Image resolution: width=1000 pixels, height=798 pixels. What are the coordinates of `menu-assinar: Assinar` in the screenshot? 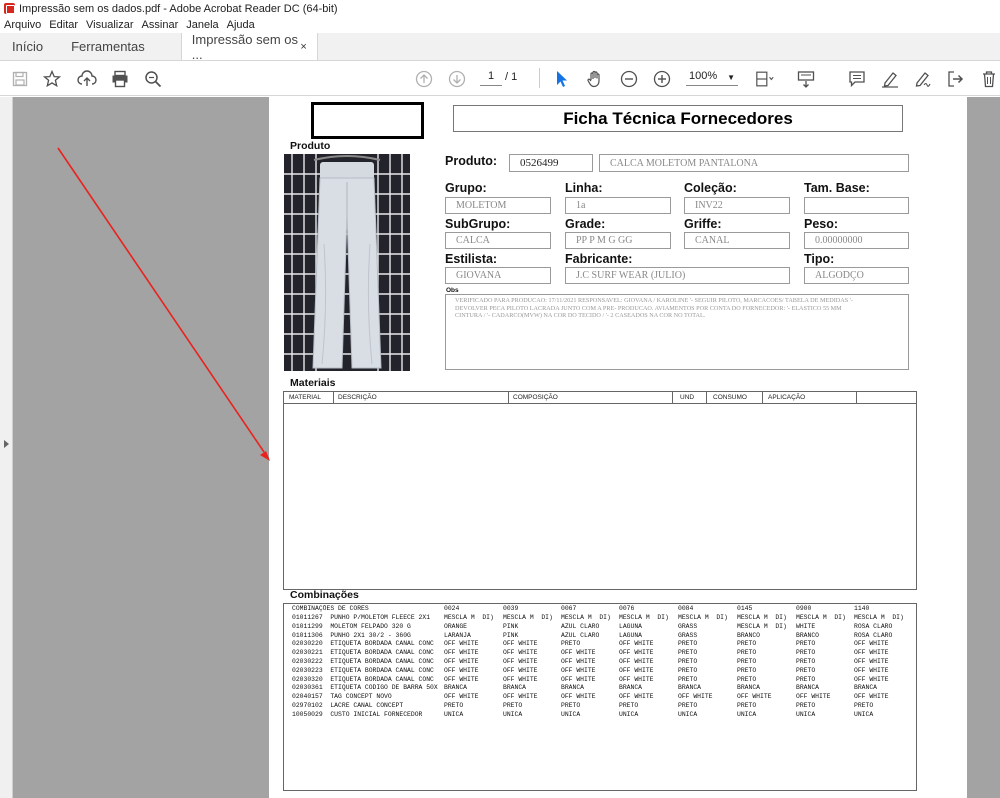 It's located at (160, 25).